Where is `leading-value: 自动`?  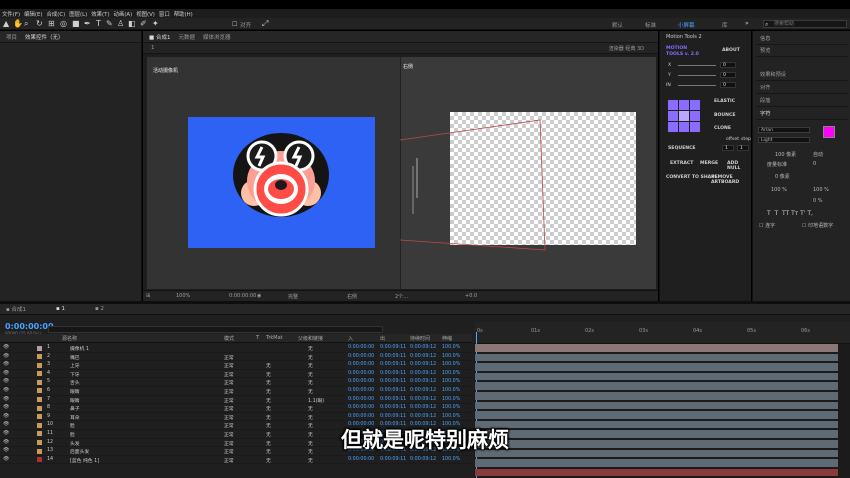
leading-value: 自动 is located at coordinates (818, 154).